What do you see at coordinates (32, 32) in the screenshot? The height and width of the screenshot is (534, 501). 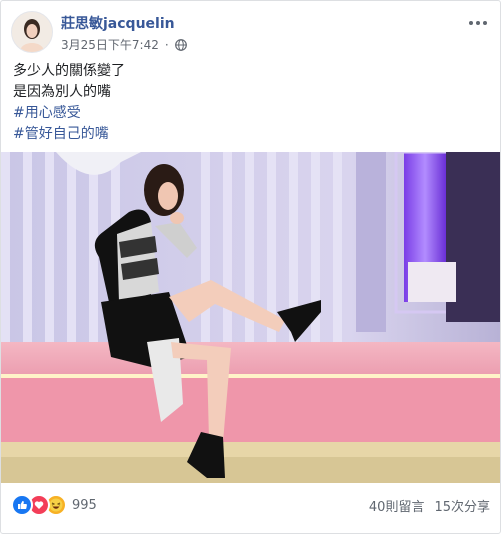 I see `author-avatar` at bounding box center [32, 32].